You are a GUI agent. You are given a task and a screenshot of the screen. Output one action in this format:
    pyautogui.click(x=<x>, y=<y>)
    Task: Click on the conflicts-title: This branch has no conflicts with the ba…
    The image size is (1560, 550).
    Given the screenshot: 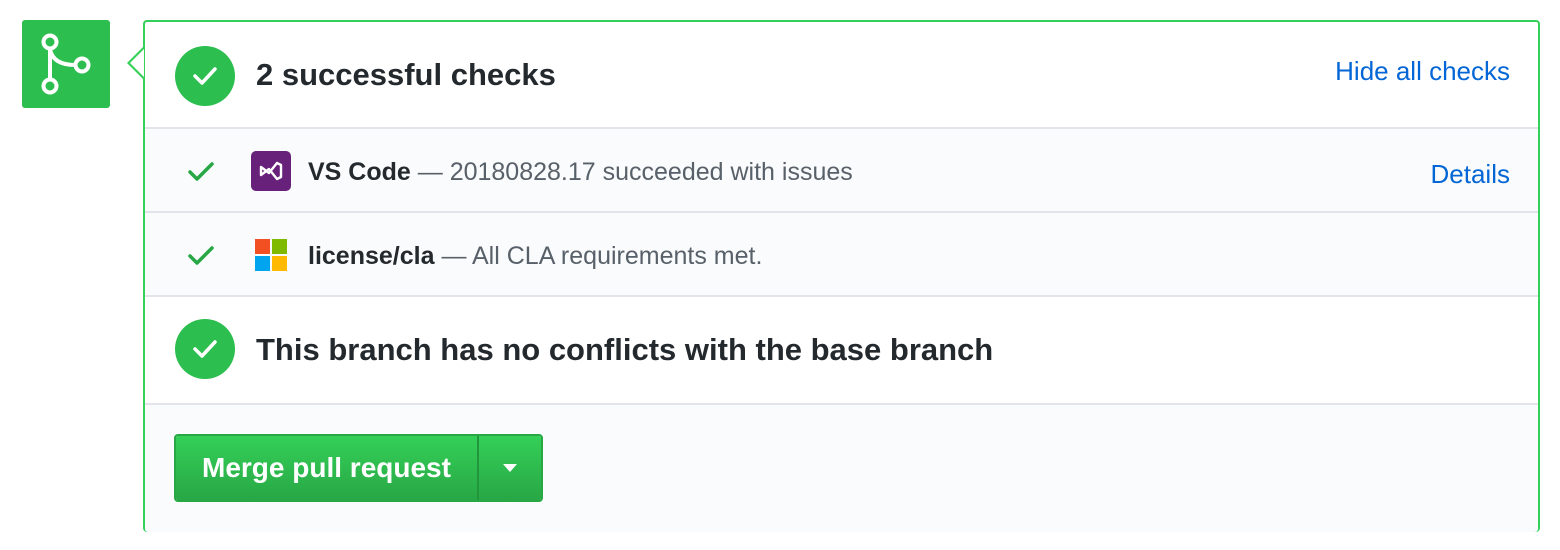 What is the action you would take?
    pyautogui.click(x=625, y=349)
    